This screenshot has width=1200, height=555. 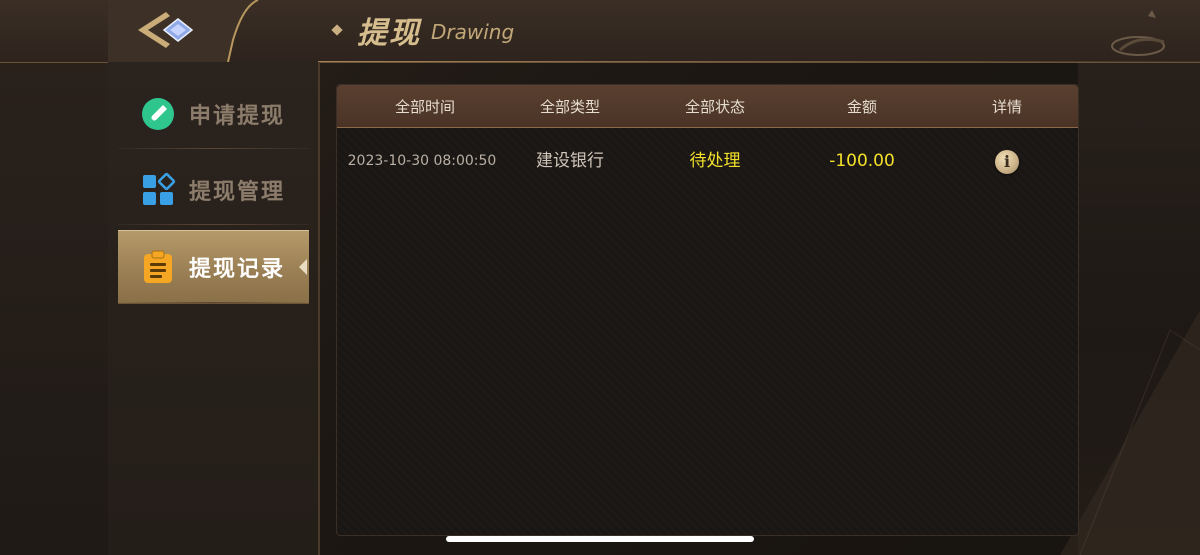 I want to click on info-icon: i, so click(x=1007, y=162).